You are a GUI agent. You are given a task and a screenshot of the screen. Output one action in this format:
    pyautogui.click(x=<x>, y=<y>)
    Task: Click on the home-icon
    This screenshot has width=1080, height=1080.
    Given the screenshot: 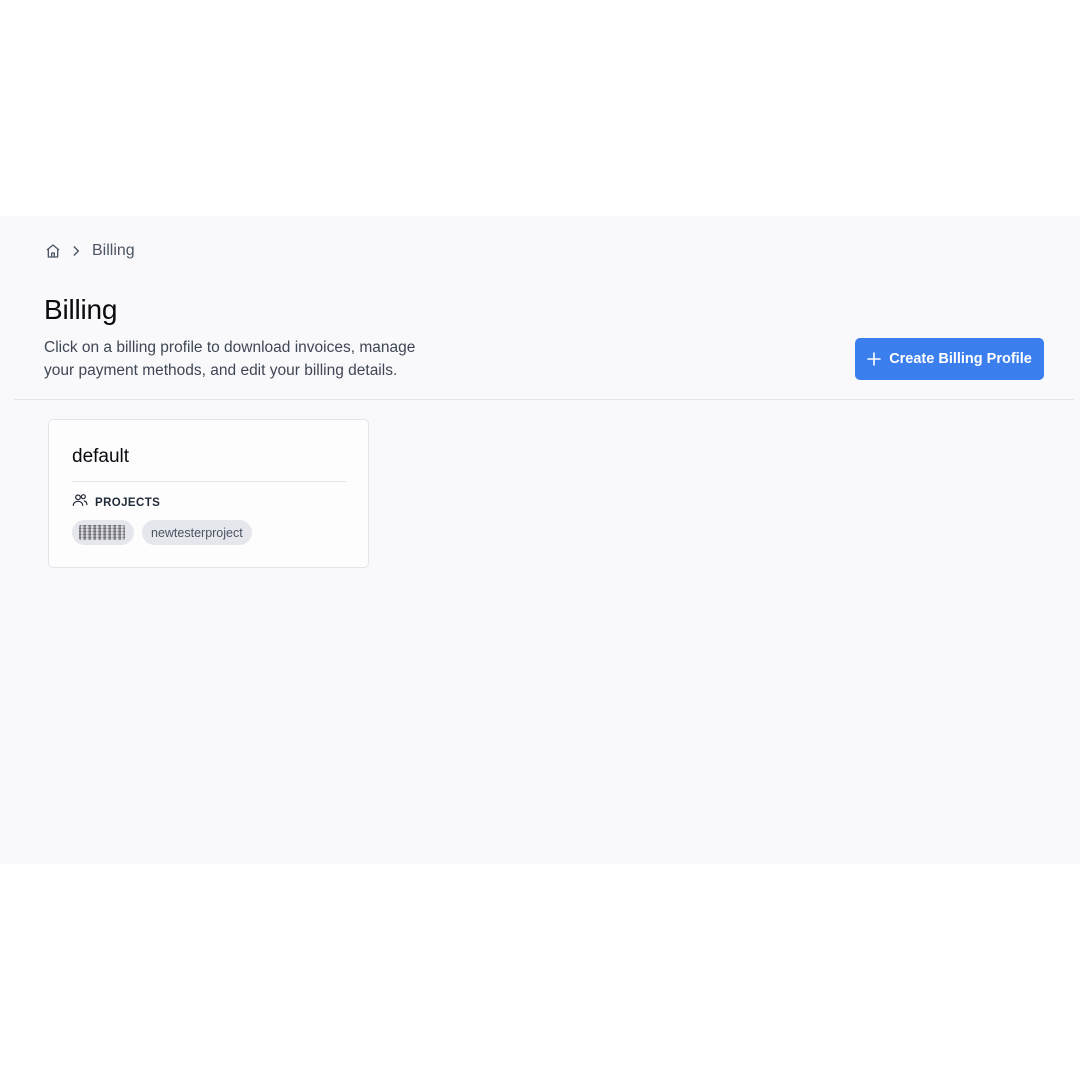 What is the action you would take?
    pyautogui.click(x=53, y=251)
    